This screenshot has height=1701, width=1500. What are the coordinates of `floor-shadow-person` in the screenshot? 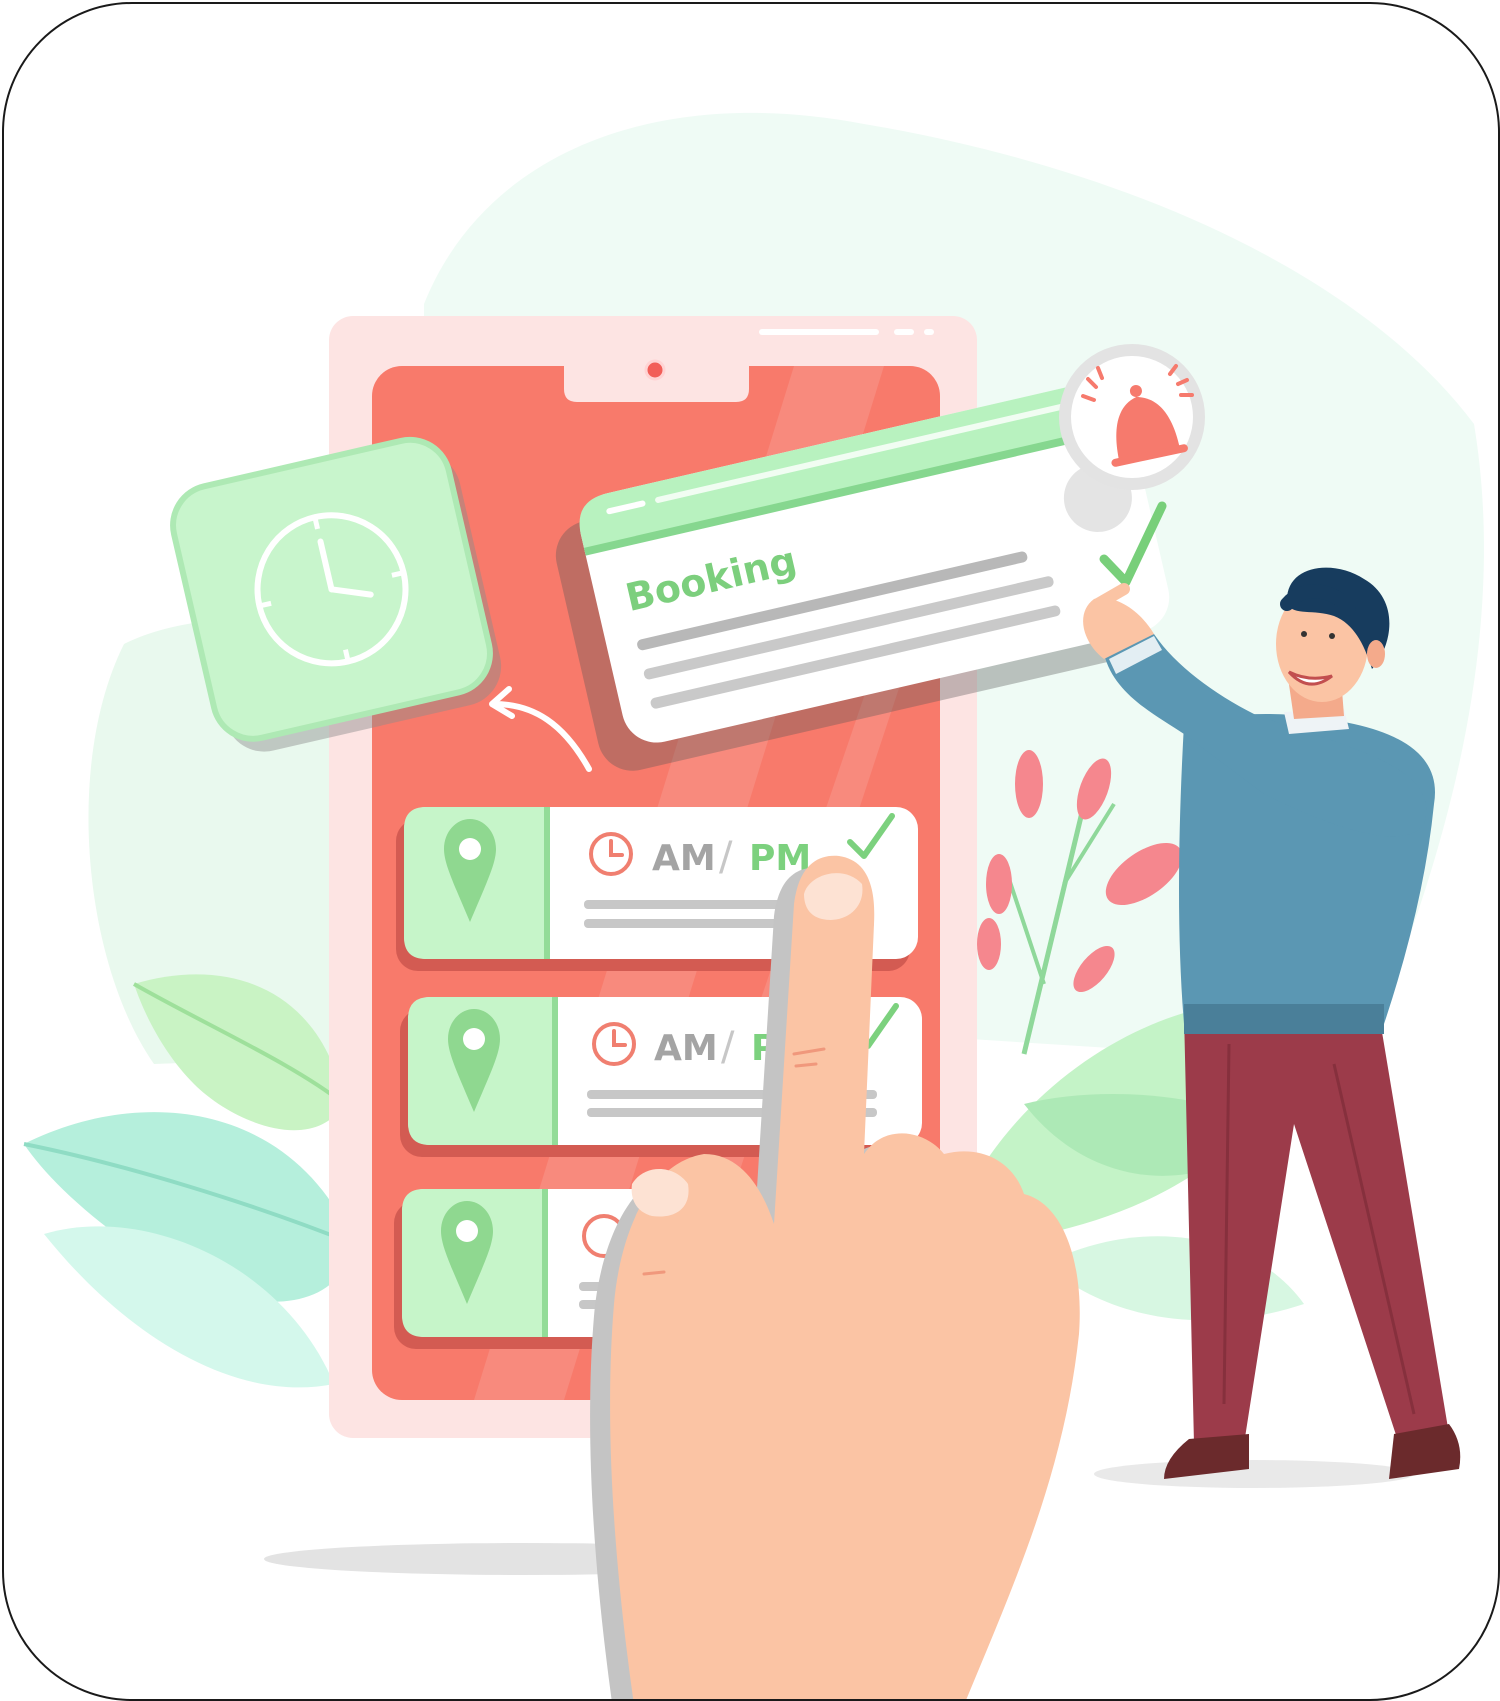 It's located at (1254, 1474).